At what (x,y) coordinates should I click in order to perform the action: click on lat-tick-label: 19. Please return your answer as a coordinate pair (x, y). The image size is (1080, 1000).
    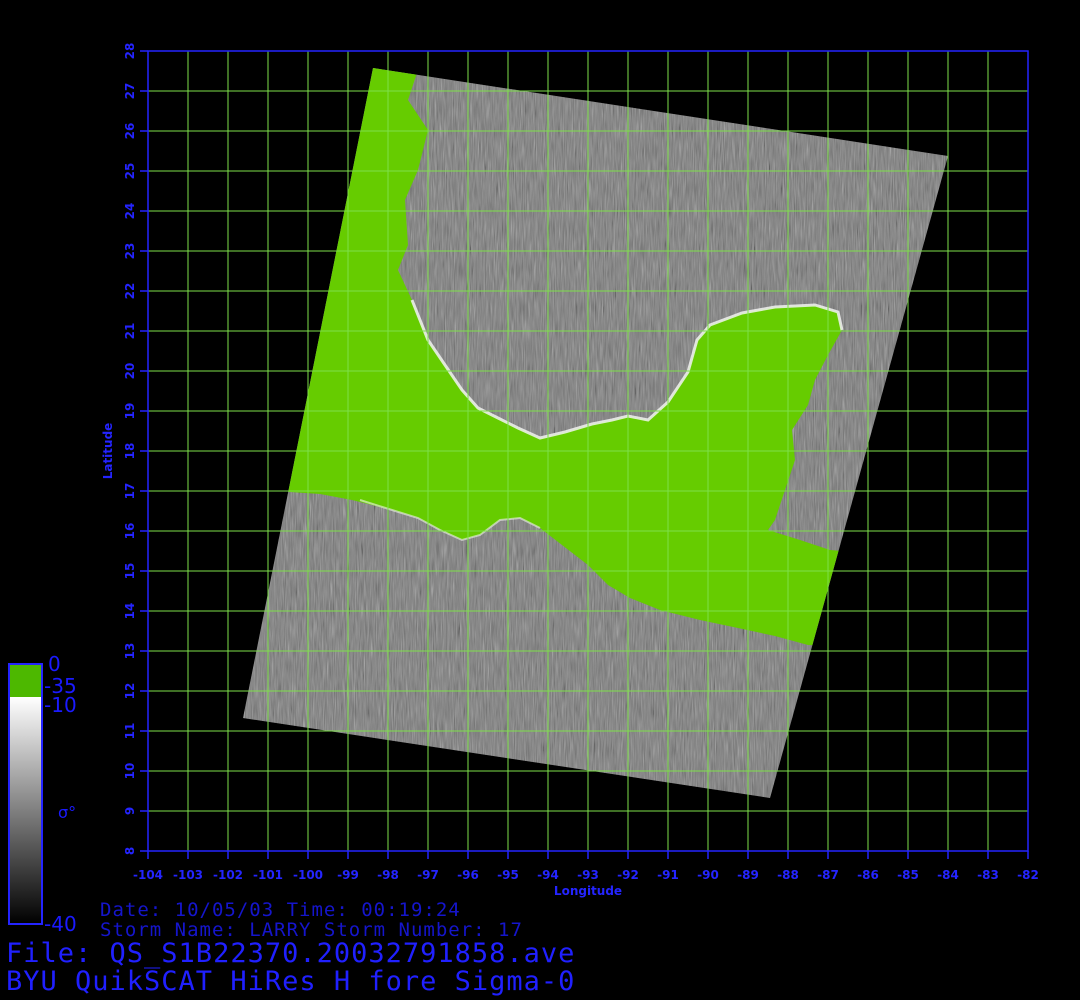
    Looking at the image, I should click on (130, 411).